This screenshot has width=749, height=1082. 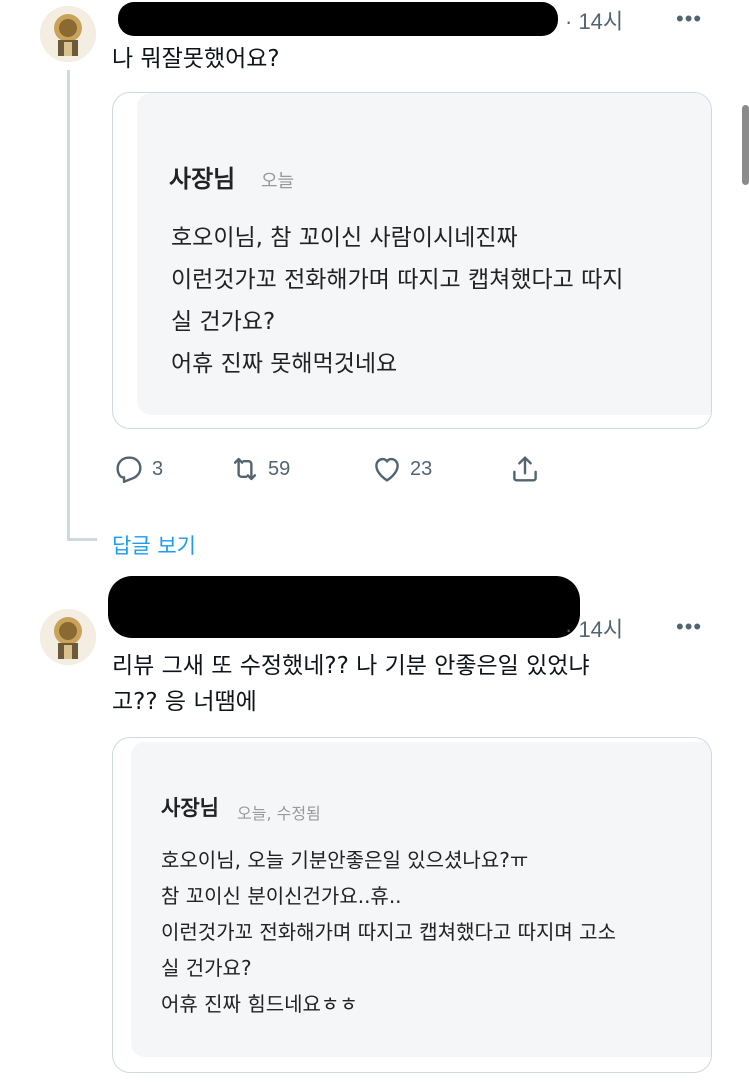 What do you see at coordinates (351, 666) in the screenshot?
I see `tweet-text-line: 리뷰 그새 또 수정했네?? 나 기분 안좋은일 있었냐` at bounding box center [351, 666].